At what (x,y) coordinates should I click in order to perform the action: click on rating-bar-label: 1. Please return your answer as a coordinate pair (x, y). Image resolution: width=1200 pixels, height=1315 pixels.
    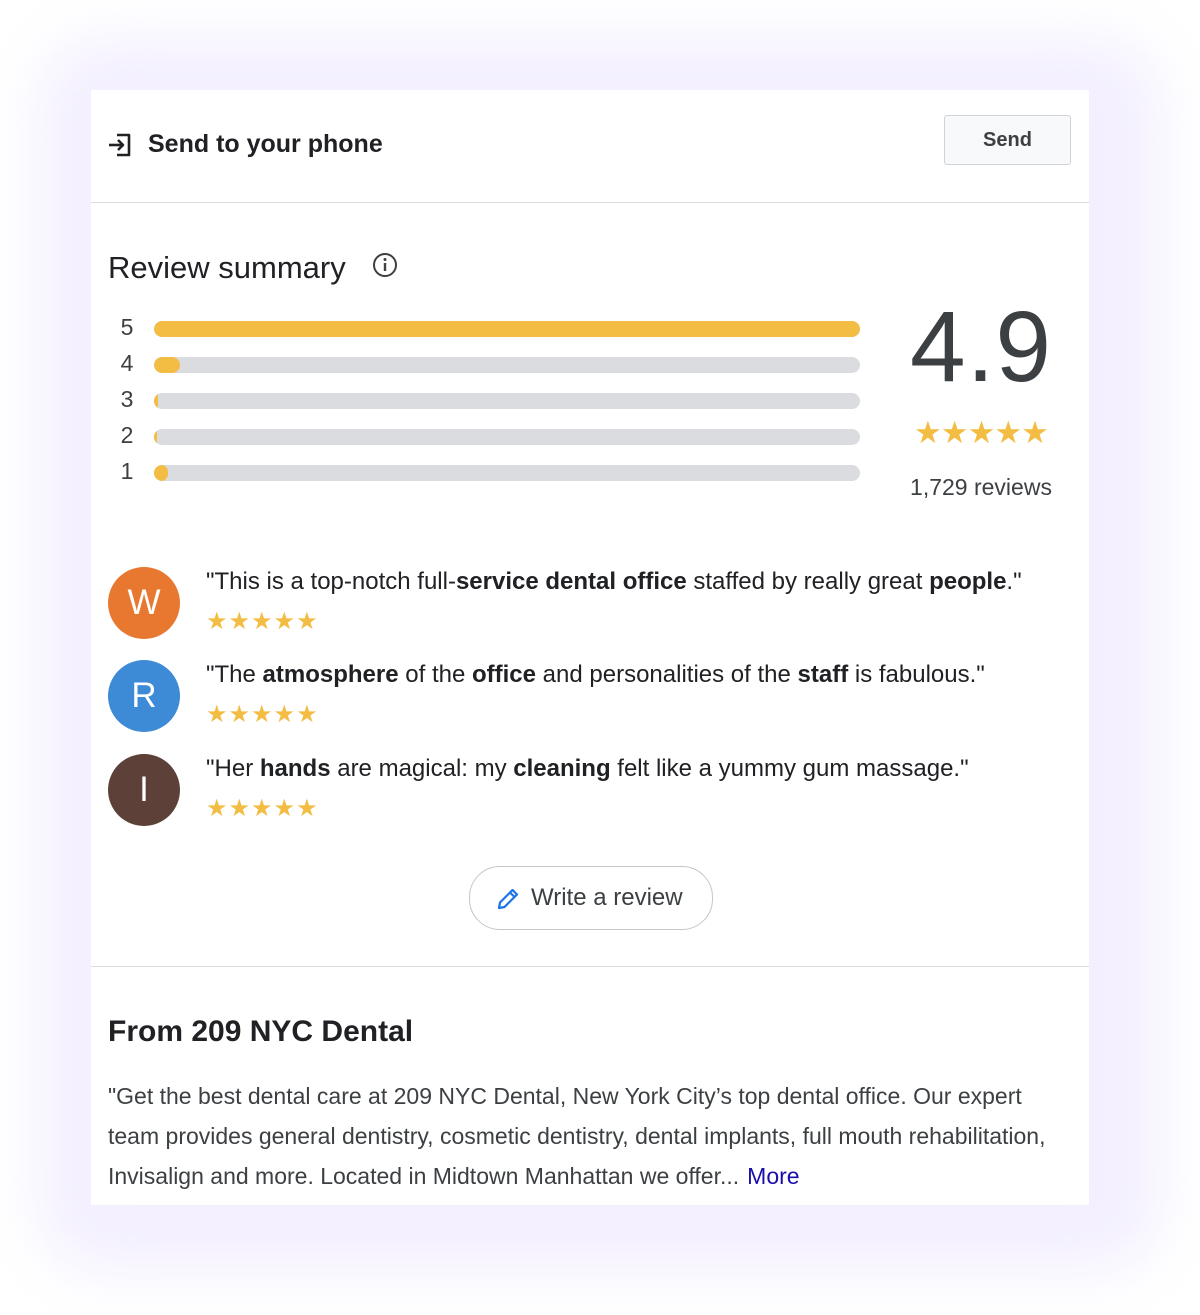
    Looking at the image, I should click on (127, 471).